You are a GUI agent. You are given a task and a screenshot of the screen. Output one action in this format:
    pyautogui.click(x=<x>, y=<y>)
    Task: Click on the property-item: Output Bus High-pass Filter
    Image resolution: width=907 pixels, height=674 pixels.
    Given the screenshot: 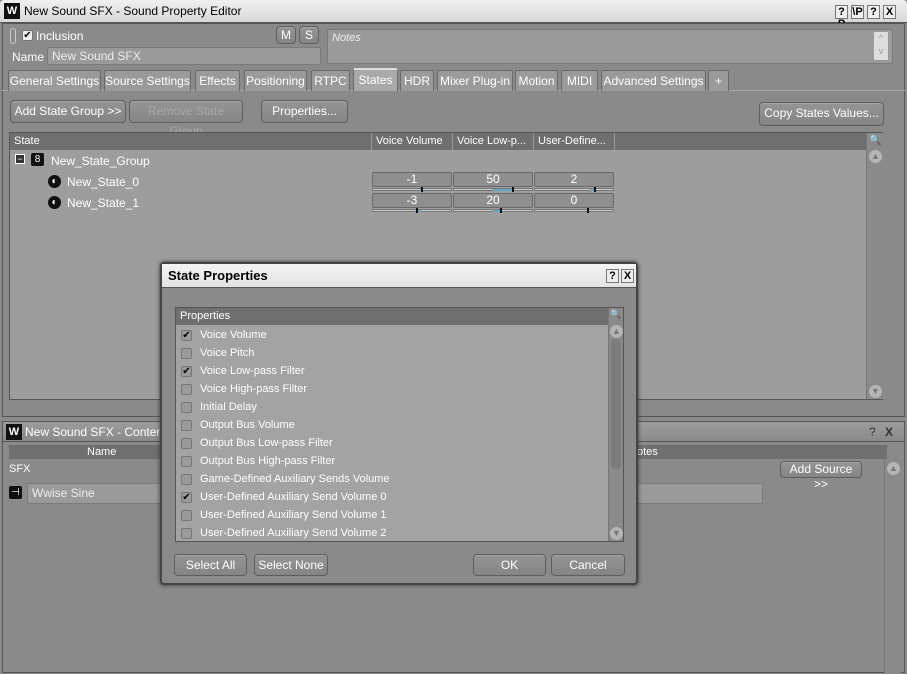 What is the action you would take?
    pyautogui.click(x=258, y=461)
    